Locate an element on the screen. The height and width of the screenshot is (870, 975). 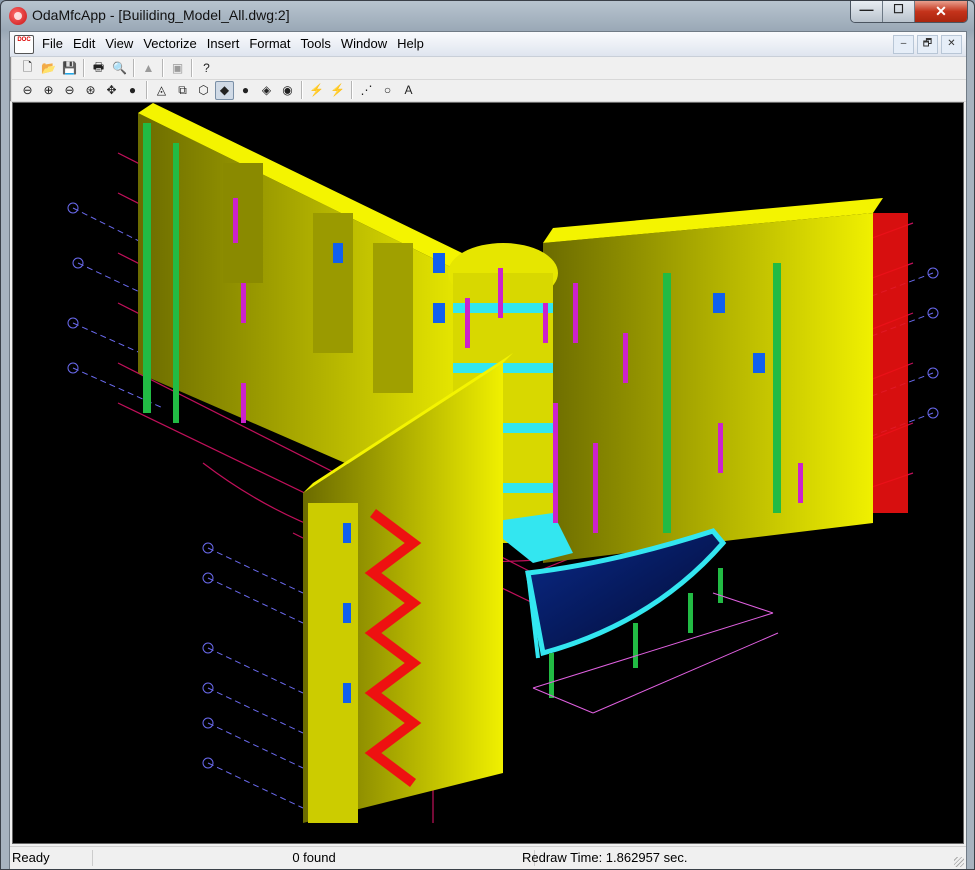
window-title: OdaMfcApp - [Builiding_Model_All.dwg:2] is located at coordinates (161, 15).